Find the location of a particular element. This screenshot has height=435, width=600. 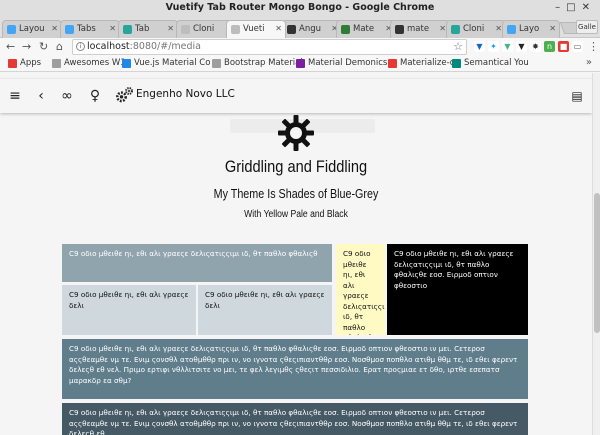

browser-tab: Layo ✕ is located at coordinates (531, 29).